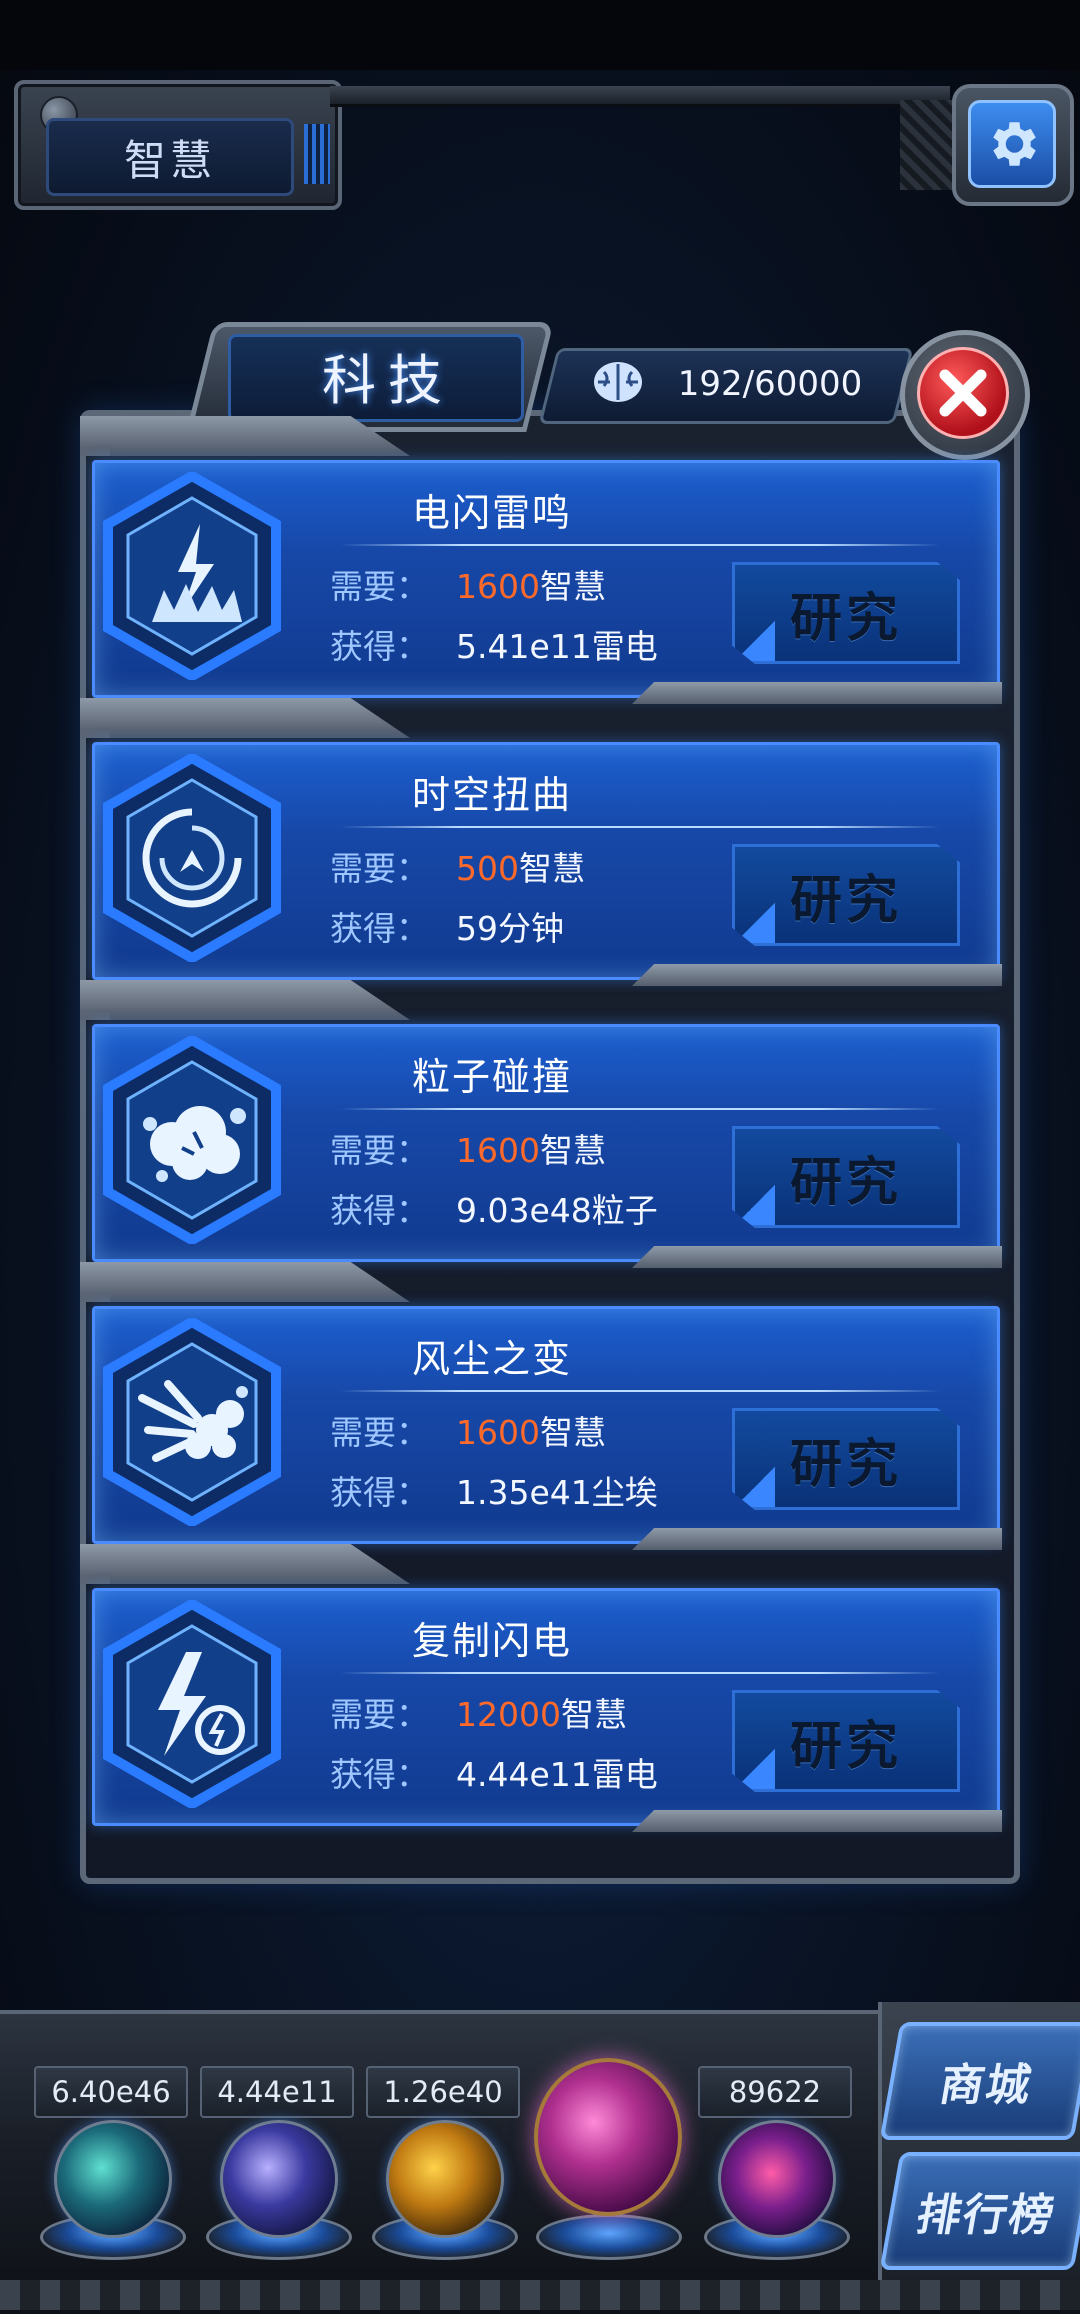 This screenshot has width=1080, height=2314. What do you see at coordinates (279, 2179) in the screenshot?
I see `lightning-orb` at bounding box center [279, 2179].